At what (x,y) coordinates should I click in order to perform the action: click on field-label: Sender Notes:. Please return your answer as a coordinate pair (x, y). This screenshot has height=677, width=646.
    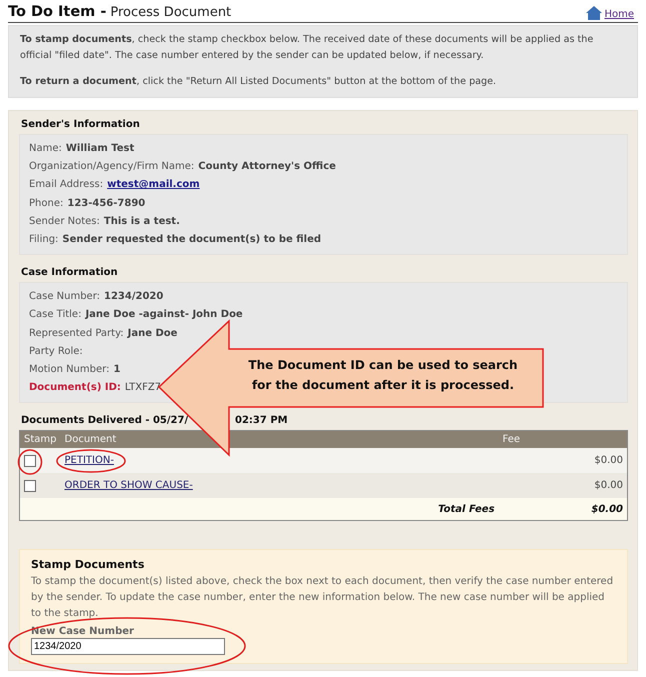
    Looking at the image, I should click on (64, 221).